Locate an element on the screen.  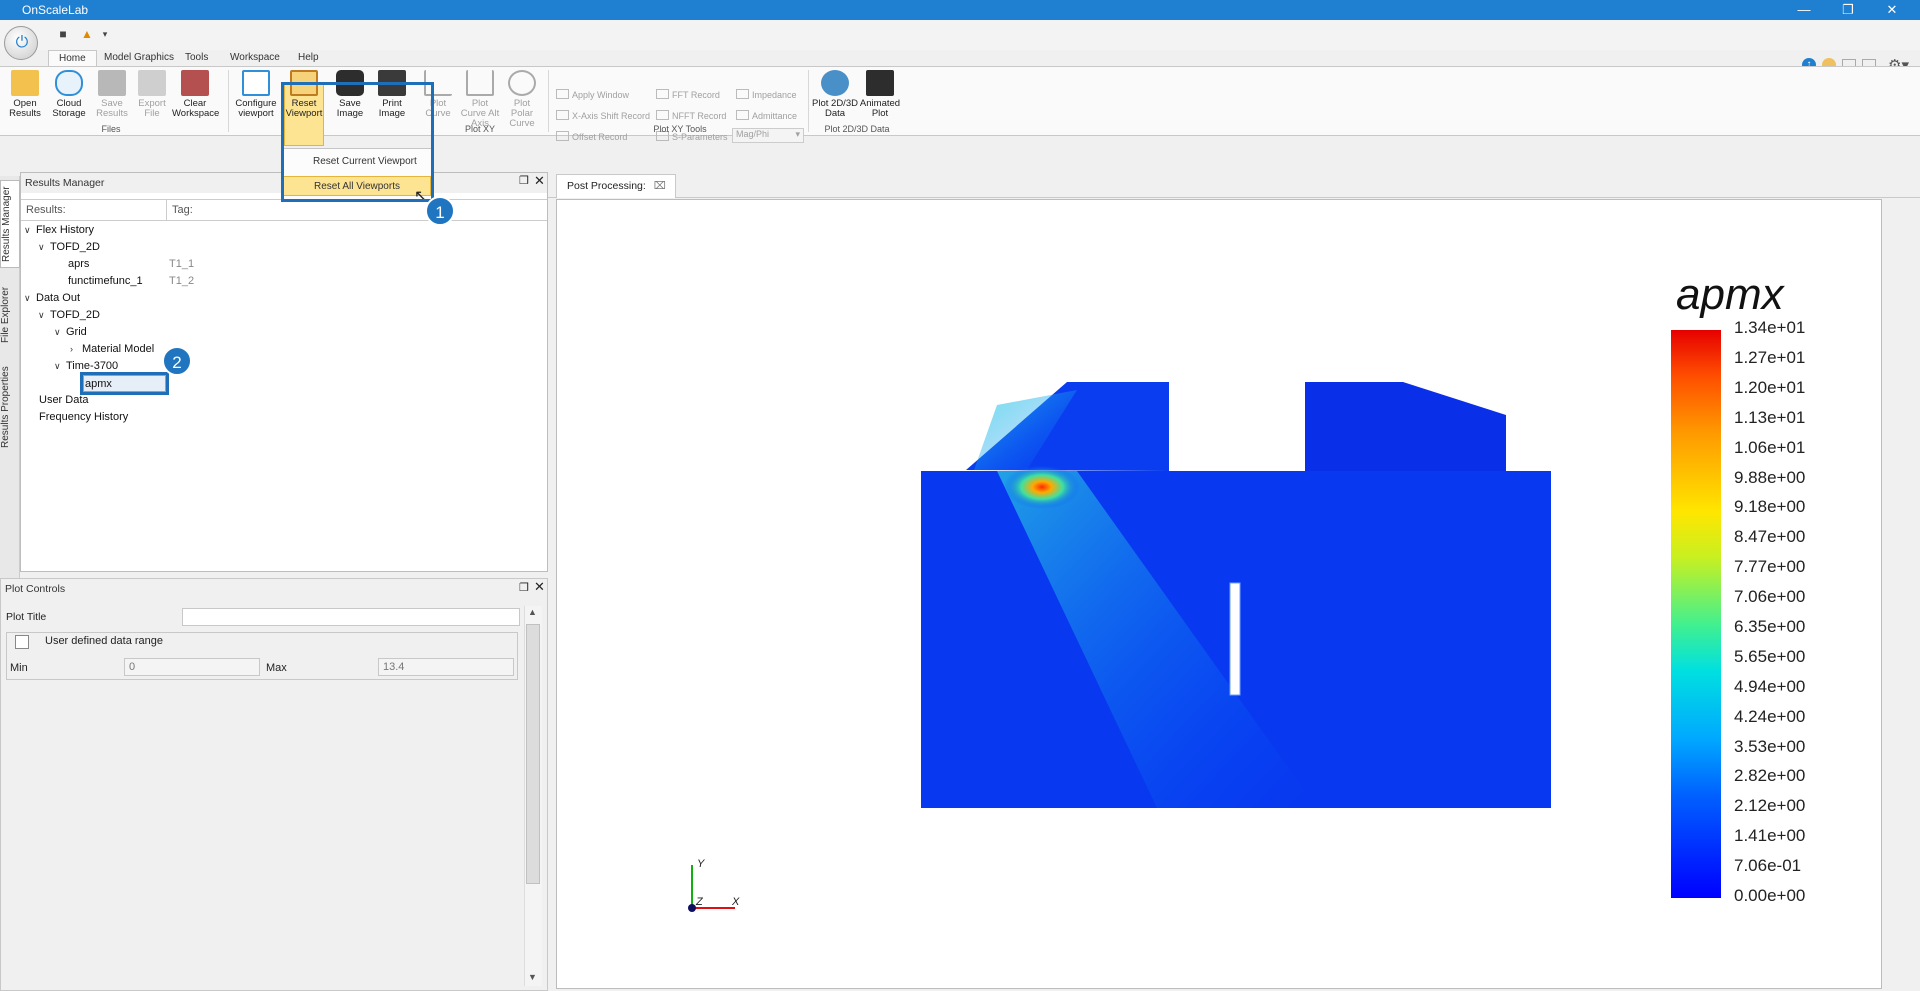
clear-icon is located at coordinates (195, 83).